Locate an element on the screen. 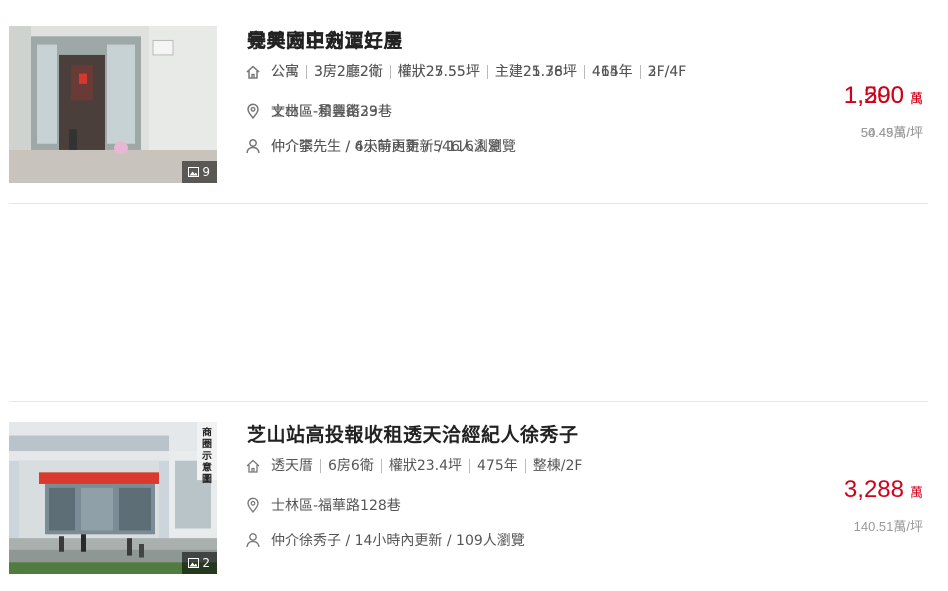 Image resolution: width=948 pixels, height=591 pixels. listing-title: 景興國中方正三房 is located at coordinates (325, 39).